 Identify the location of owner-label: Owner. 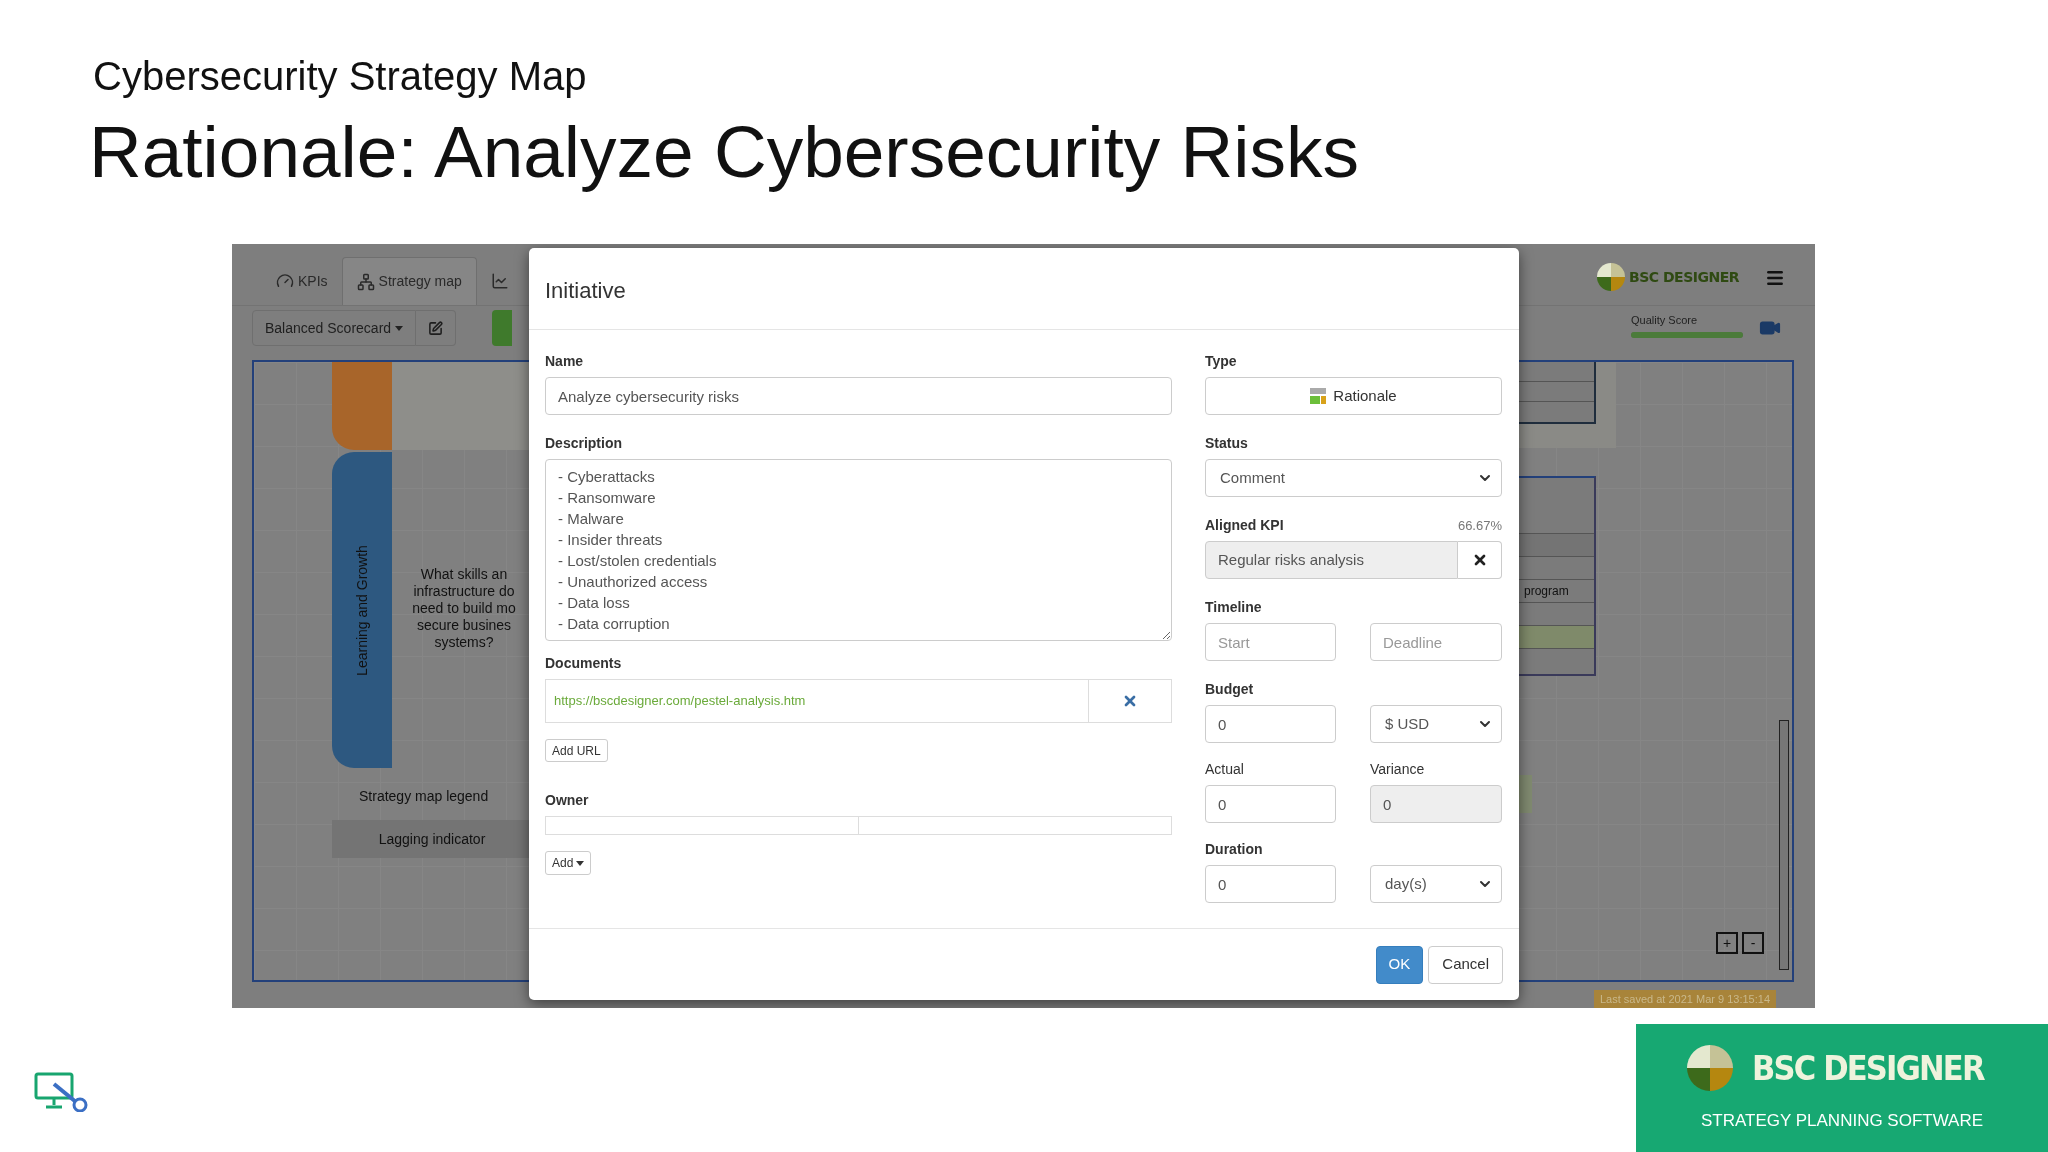
(567, 800).